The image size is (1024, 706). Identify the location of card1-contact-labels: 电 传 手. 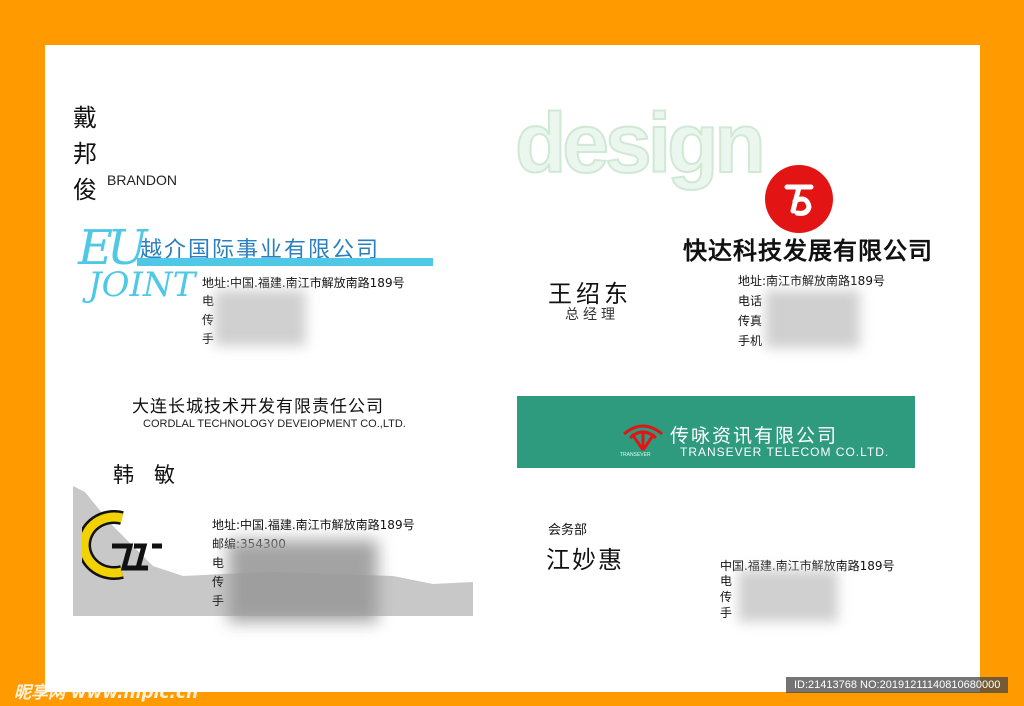
(208, 320).